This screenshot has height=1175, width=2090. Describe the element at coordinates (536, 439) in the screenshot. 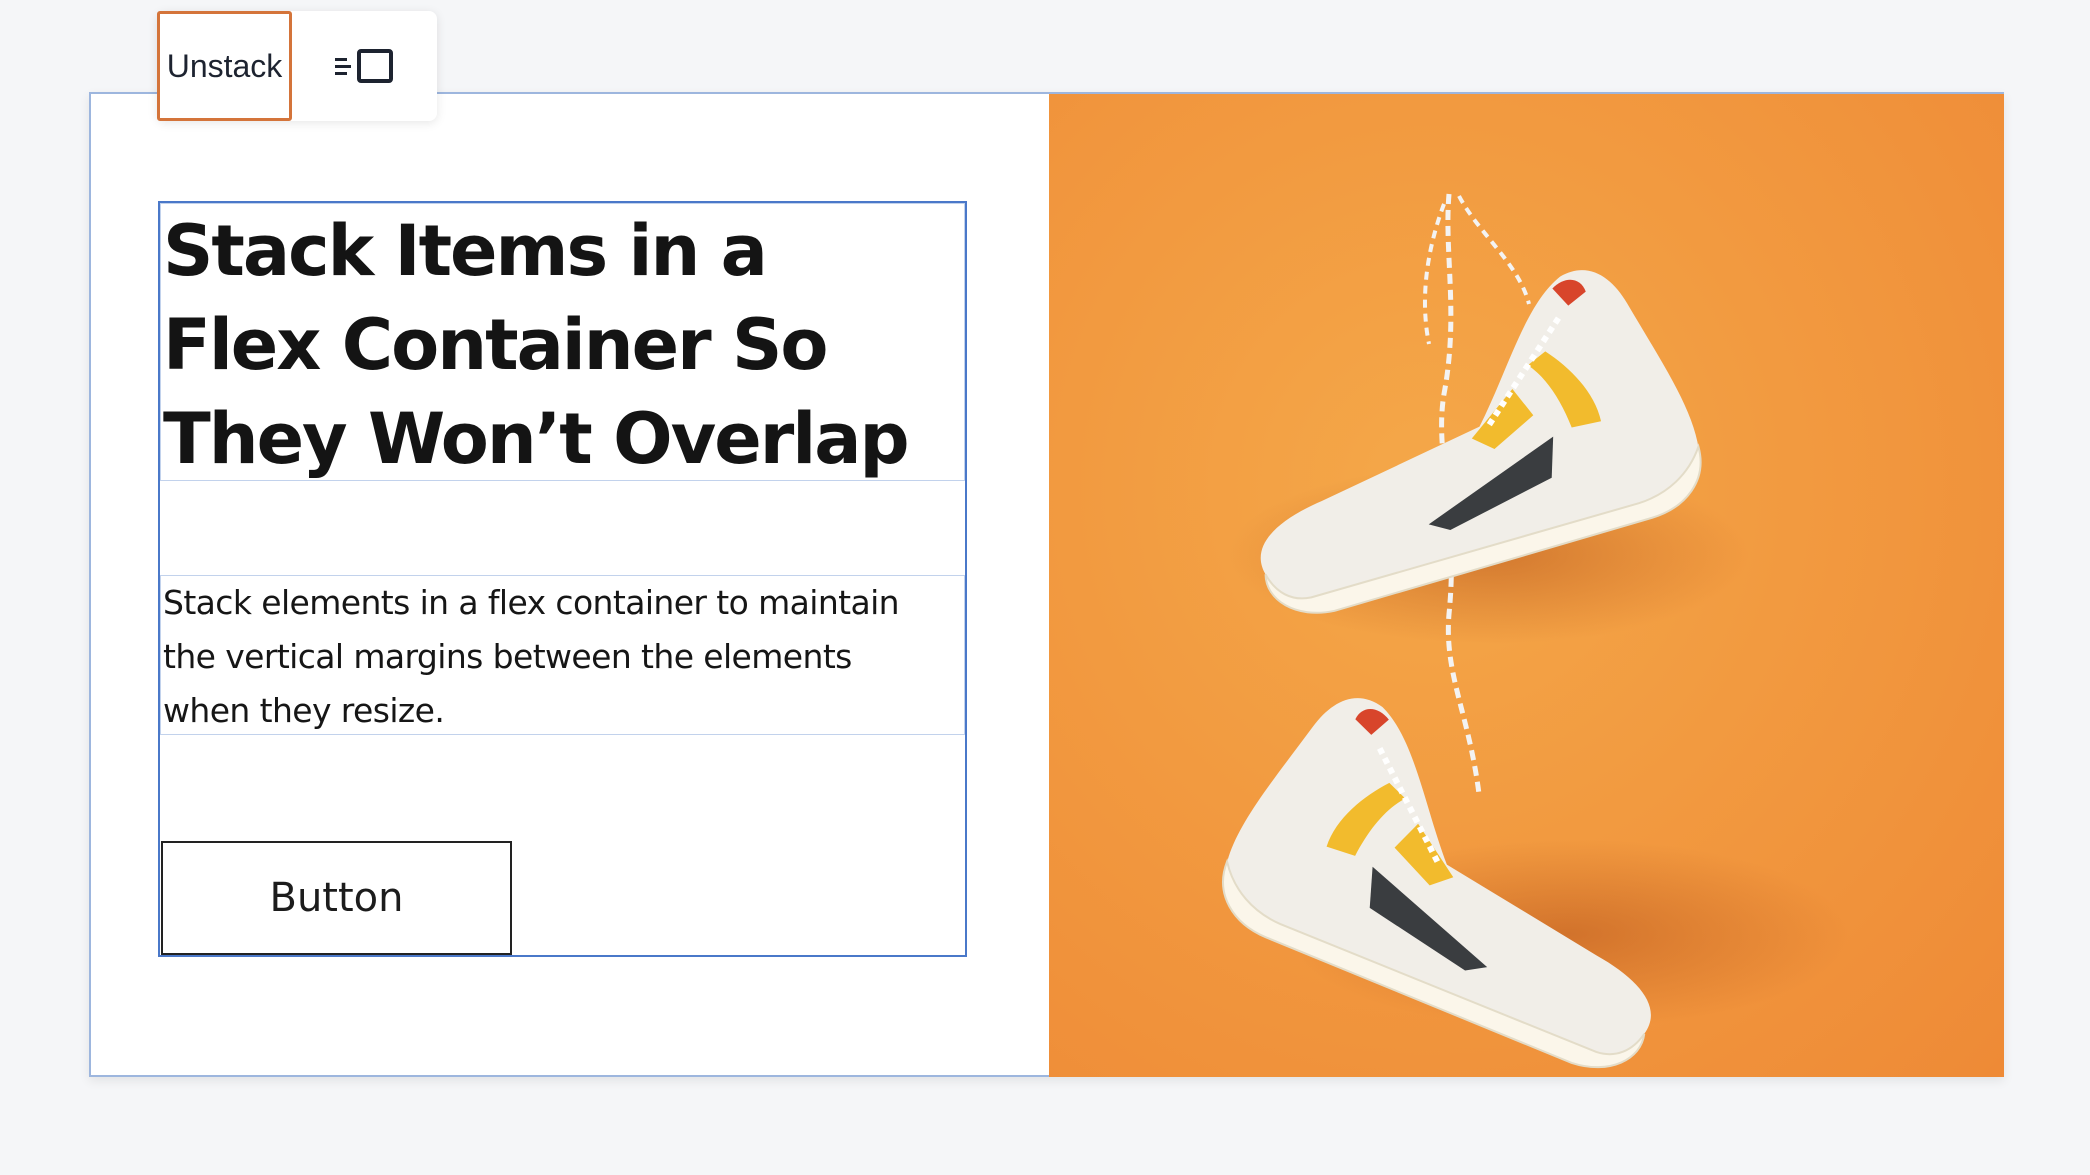

I see `heading-line: They Won’t Overlap` at that location.